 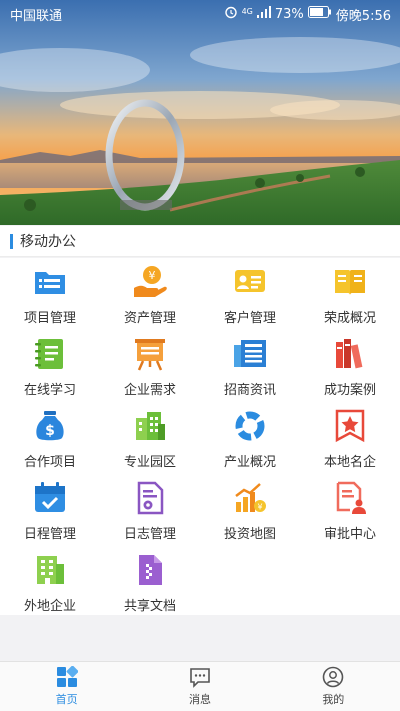 What do you see at coordinates (319, 14) in the screenshot?
I see `battery-icon` at bounding box center [319, 14].